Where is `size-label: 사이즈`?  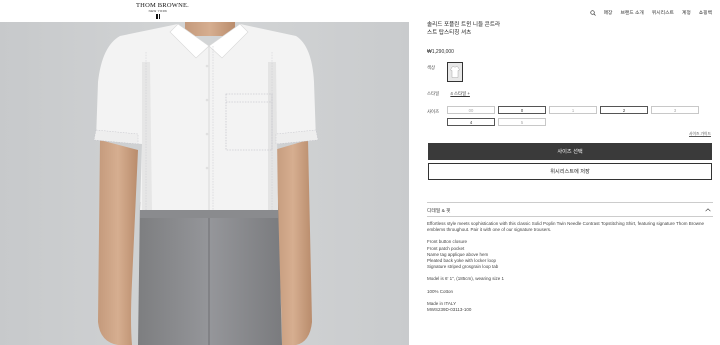 size-label: 사이즈 is located at coordinates (433, 111).